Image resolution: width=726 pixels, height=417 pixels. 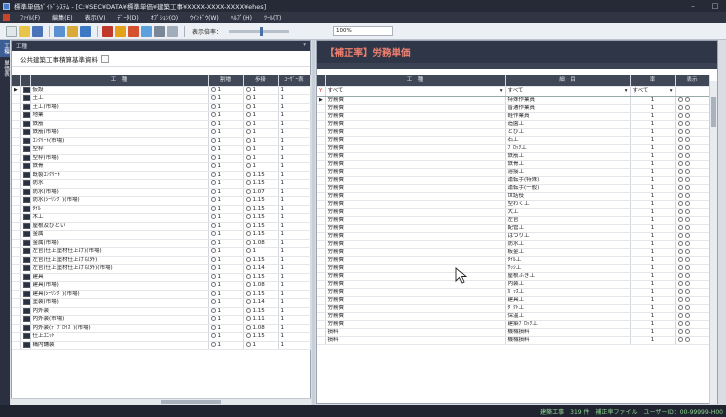 I want to click on column-header-1: 細 目, so click(x=568, y=81).